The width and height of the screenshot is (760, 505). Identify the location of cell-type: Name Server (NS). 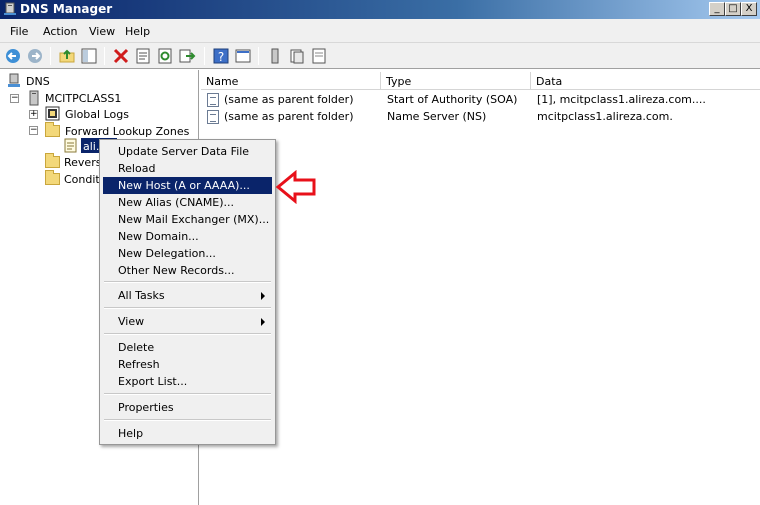
(437, 116).